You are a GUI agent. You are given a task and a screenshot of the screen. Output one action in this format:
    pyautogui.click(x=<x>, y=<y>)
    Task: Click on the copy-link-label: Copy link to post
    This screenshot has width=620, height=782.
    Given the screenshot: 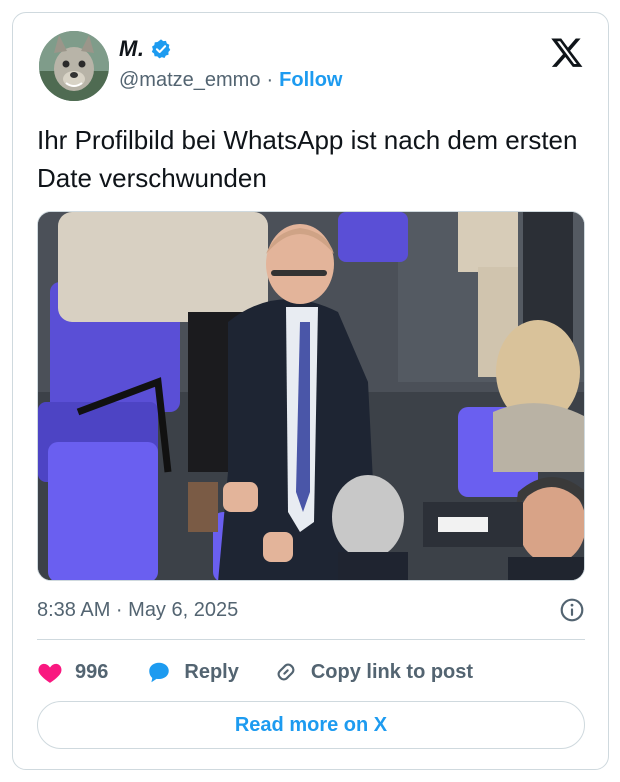 What is the action you would take?
    pyautogui.click(x=392, y=671)
    